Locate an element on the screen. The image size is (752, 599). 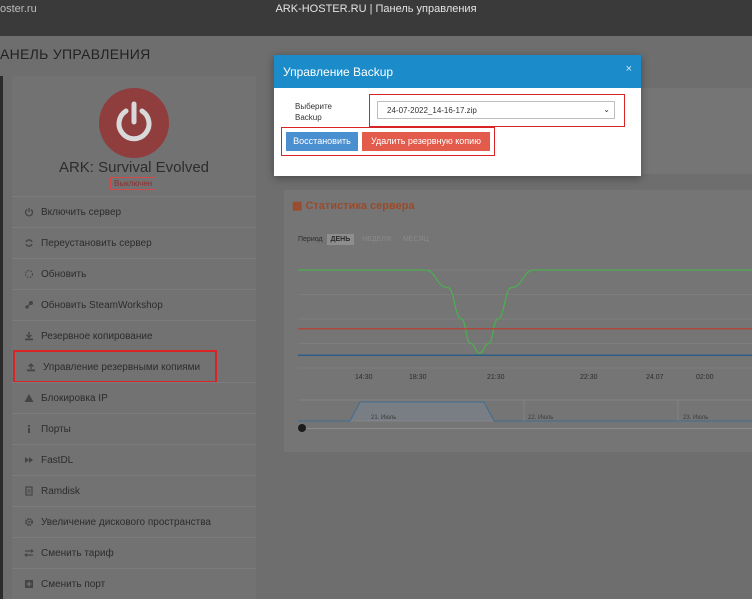
sidebar-item-label: Увеличение дискового пространства is located at coordinates (126, 522).